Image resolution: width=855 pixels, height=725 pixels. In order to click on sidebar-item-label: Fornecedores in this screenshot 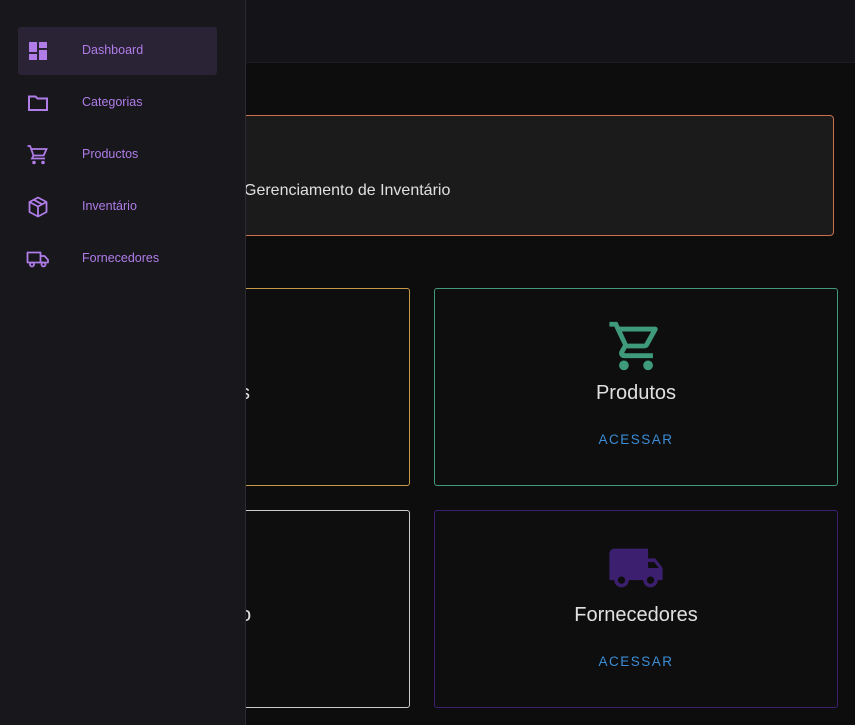, I will do `click(121, 258)`.